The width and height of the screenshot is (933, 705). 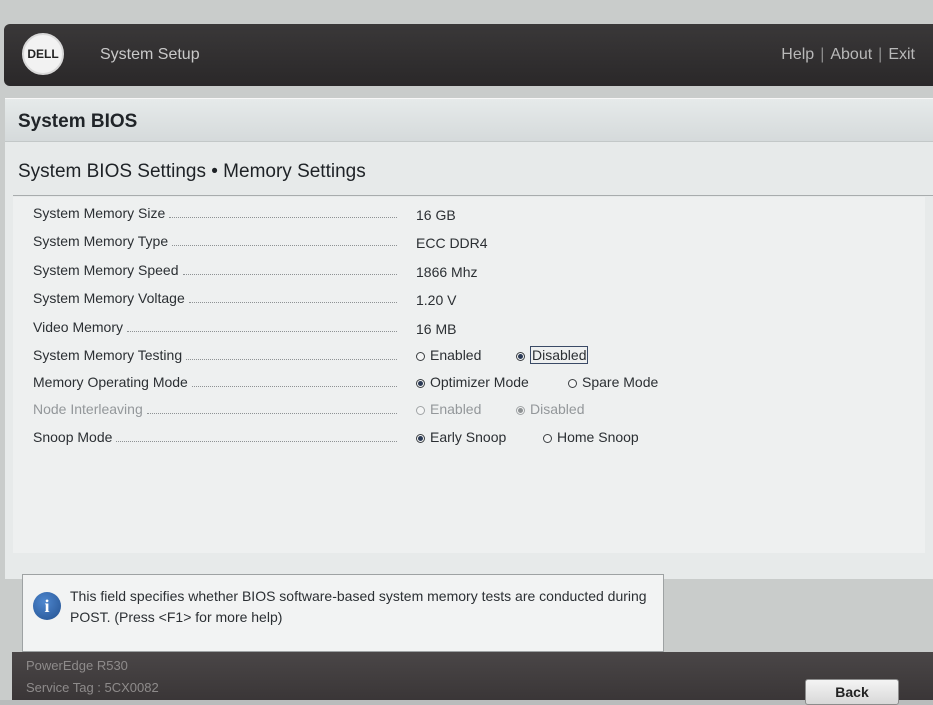 I want to click on setting-row: System Memory Testing Enabled Disabled, so click(x=473, y=356).